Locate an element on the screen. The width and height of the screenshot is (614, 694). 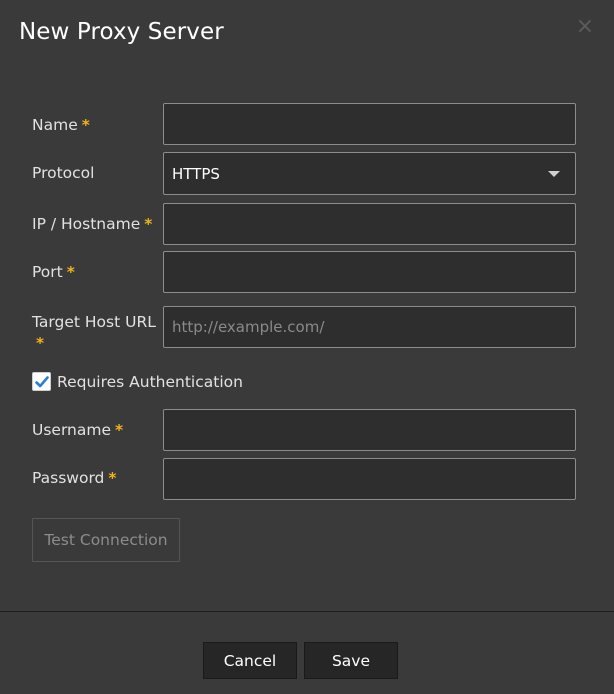
name-input is located at coordinates (369, 124).